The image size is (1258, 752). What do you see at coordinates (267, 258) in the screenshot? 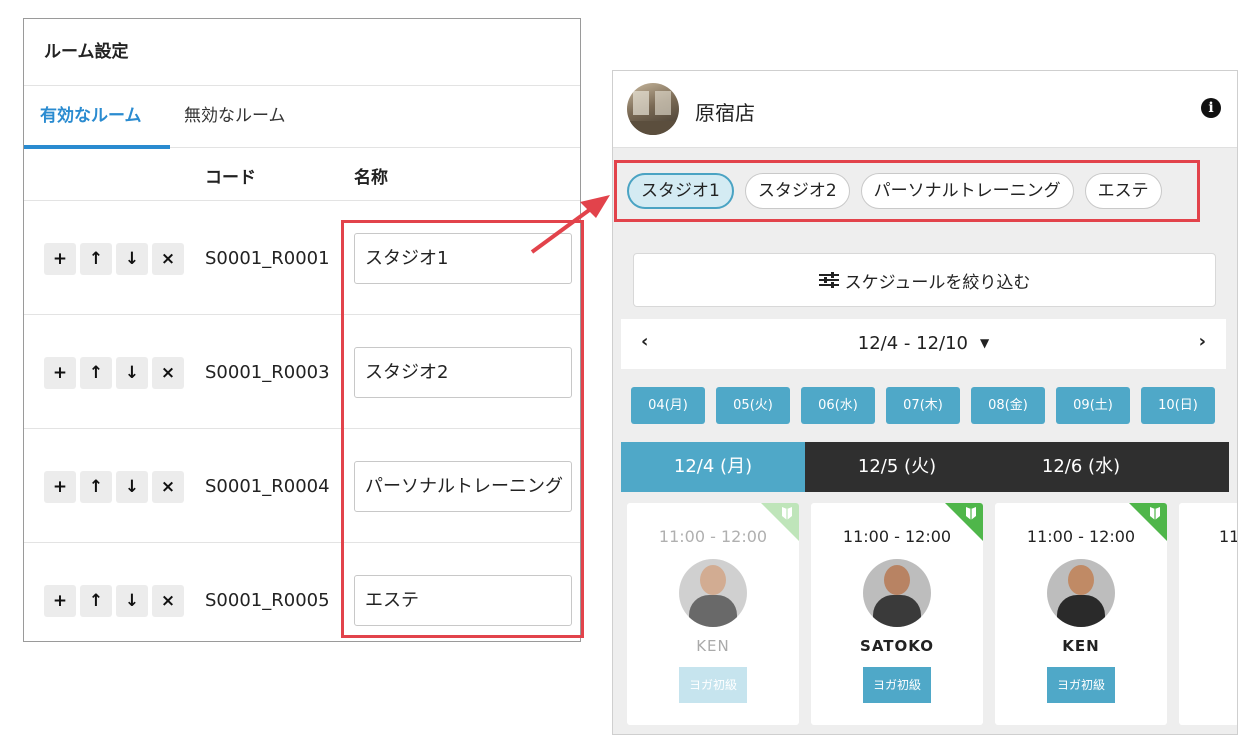
I see `room-code: S0001_R0001` at bounding box center [267, 258].